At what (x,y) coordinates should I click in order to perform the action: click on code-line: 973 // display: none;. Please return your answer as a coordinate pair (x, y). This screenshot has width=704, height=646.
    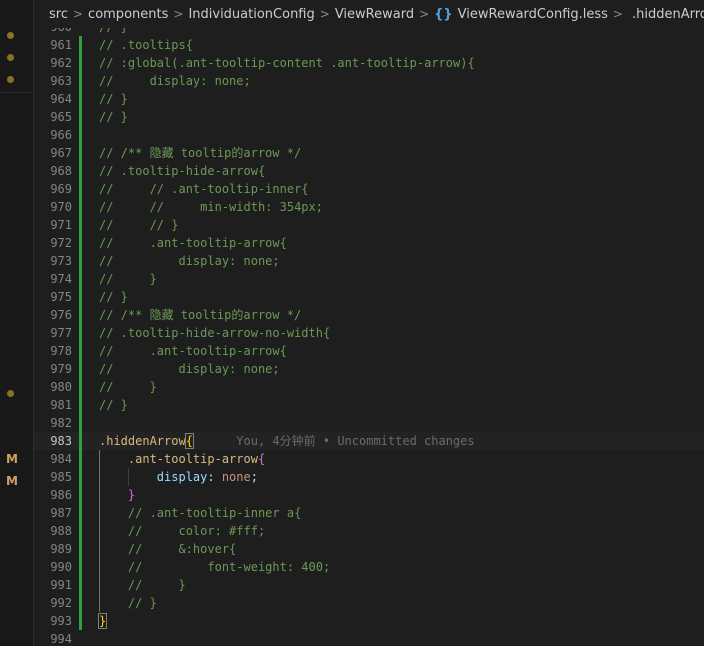
    Looking at the image, I should click on (369, 261).